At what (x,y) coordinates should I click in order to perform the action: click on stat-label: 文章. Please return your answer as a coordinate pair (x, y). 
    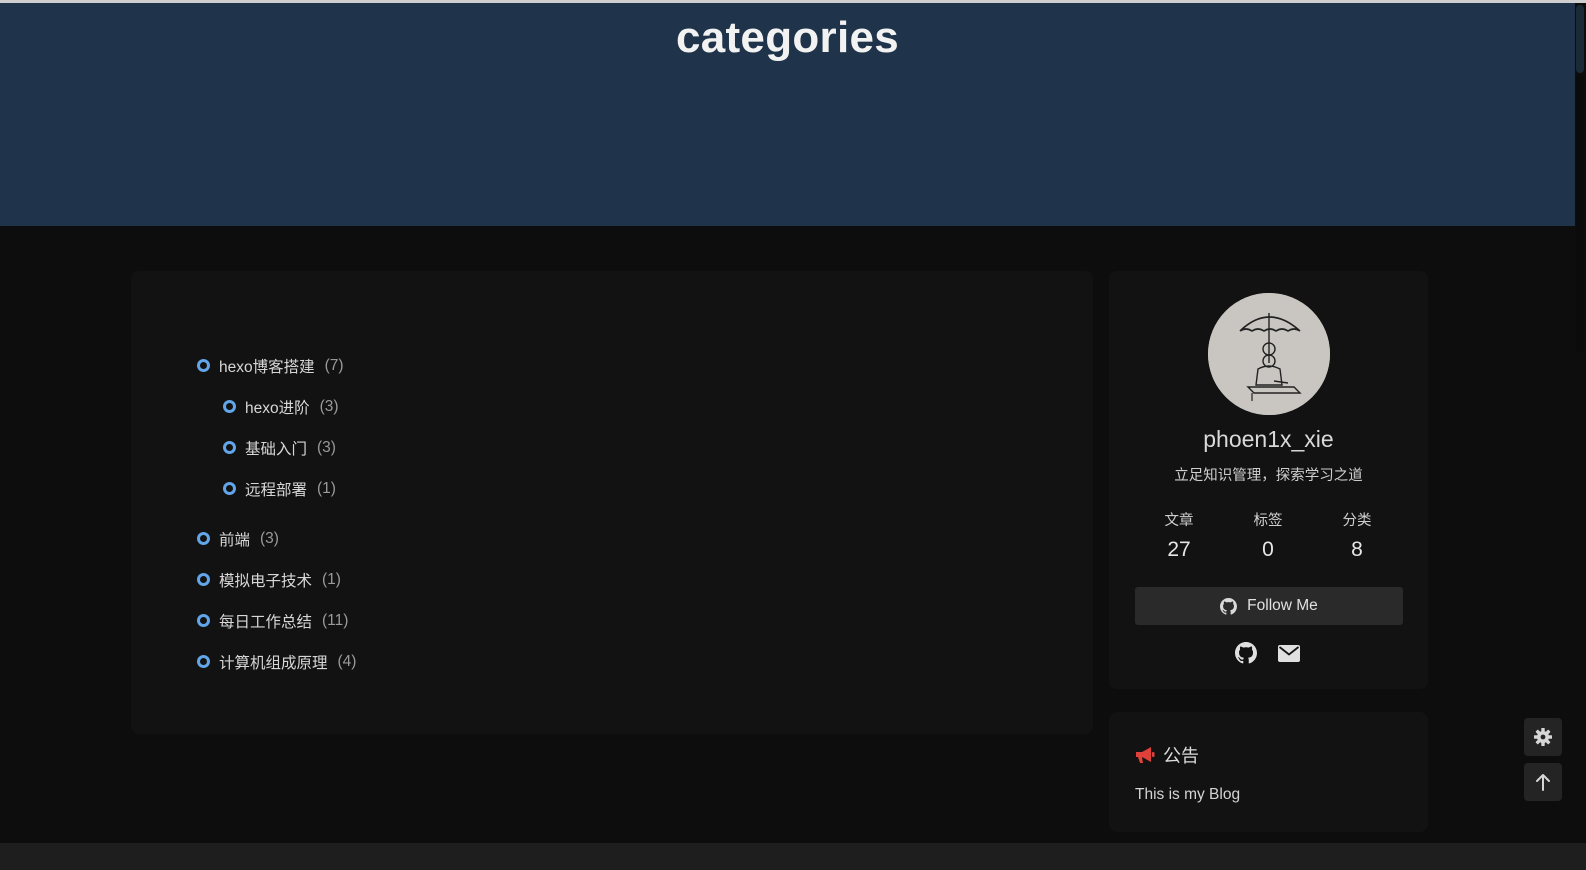
    Looking at the image, I should click on (1179, 521).